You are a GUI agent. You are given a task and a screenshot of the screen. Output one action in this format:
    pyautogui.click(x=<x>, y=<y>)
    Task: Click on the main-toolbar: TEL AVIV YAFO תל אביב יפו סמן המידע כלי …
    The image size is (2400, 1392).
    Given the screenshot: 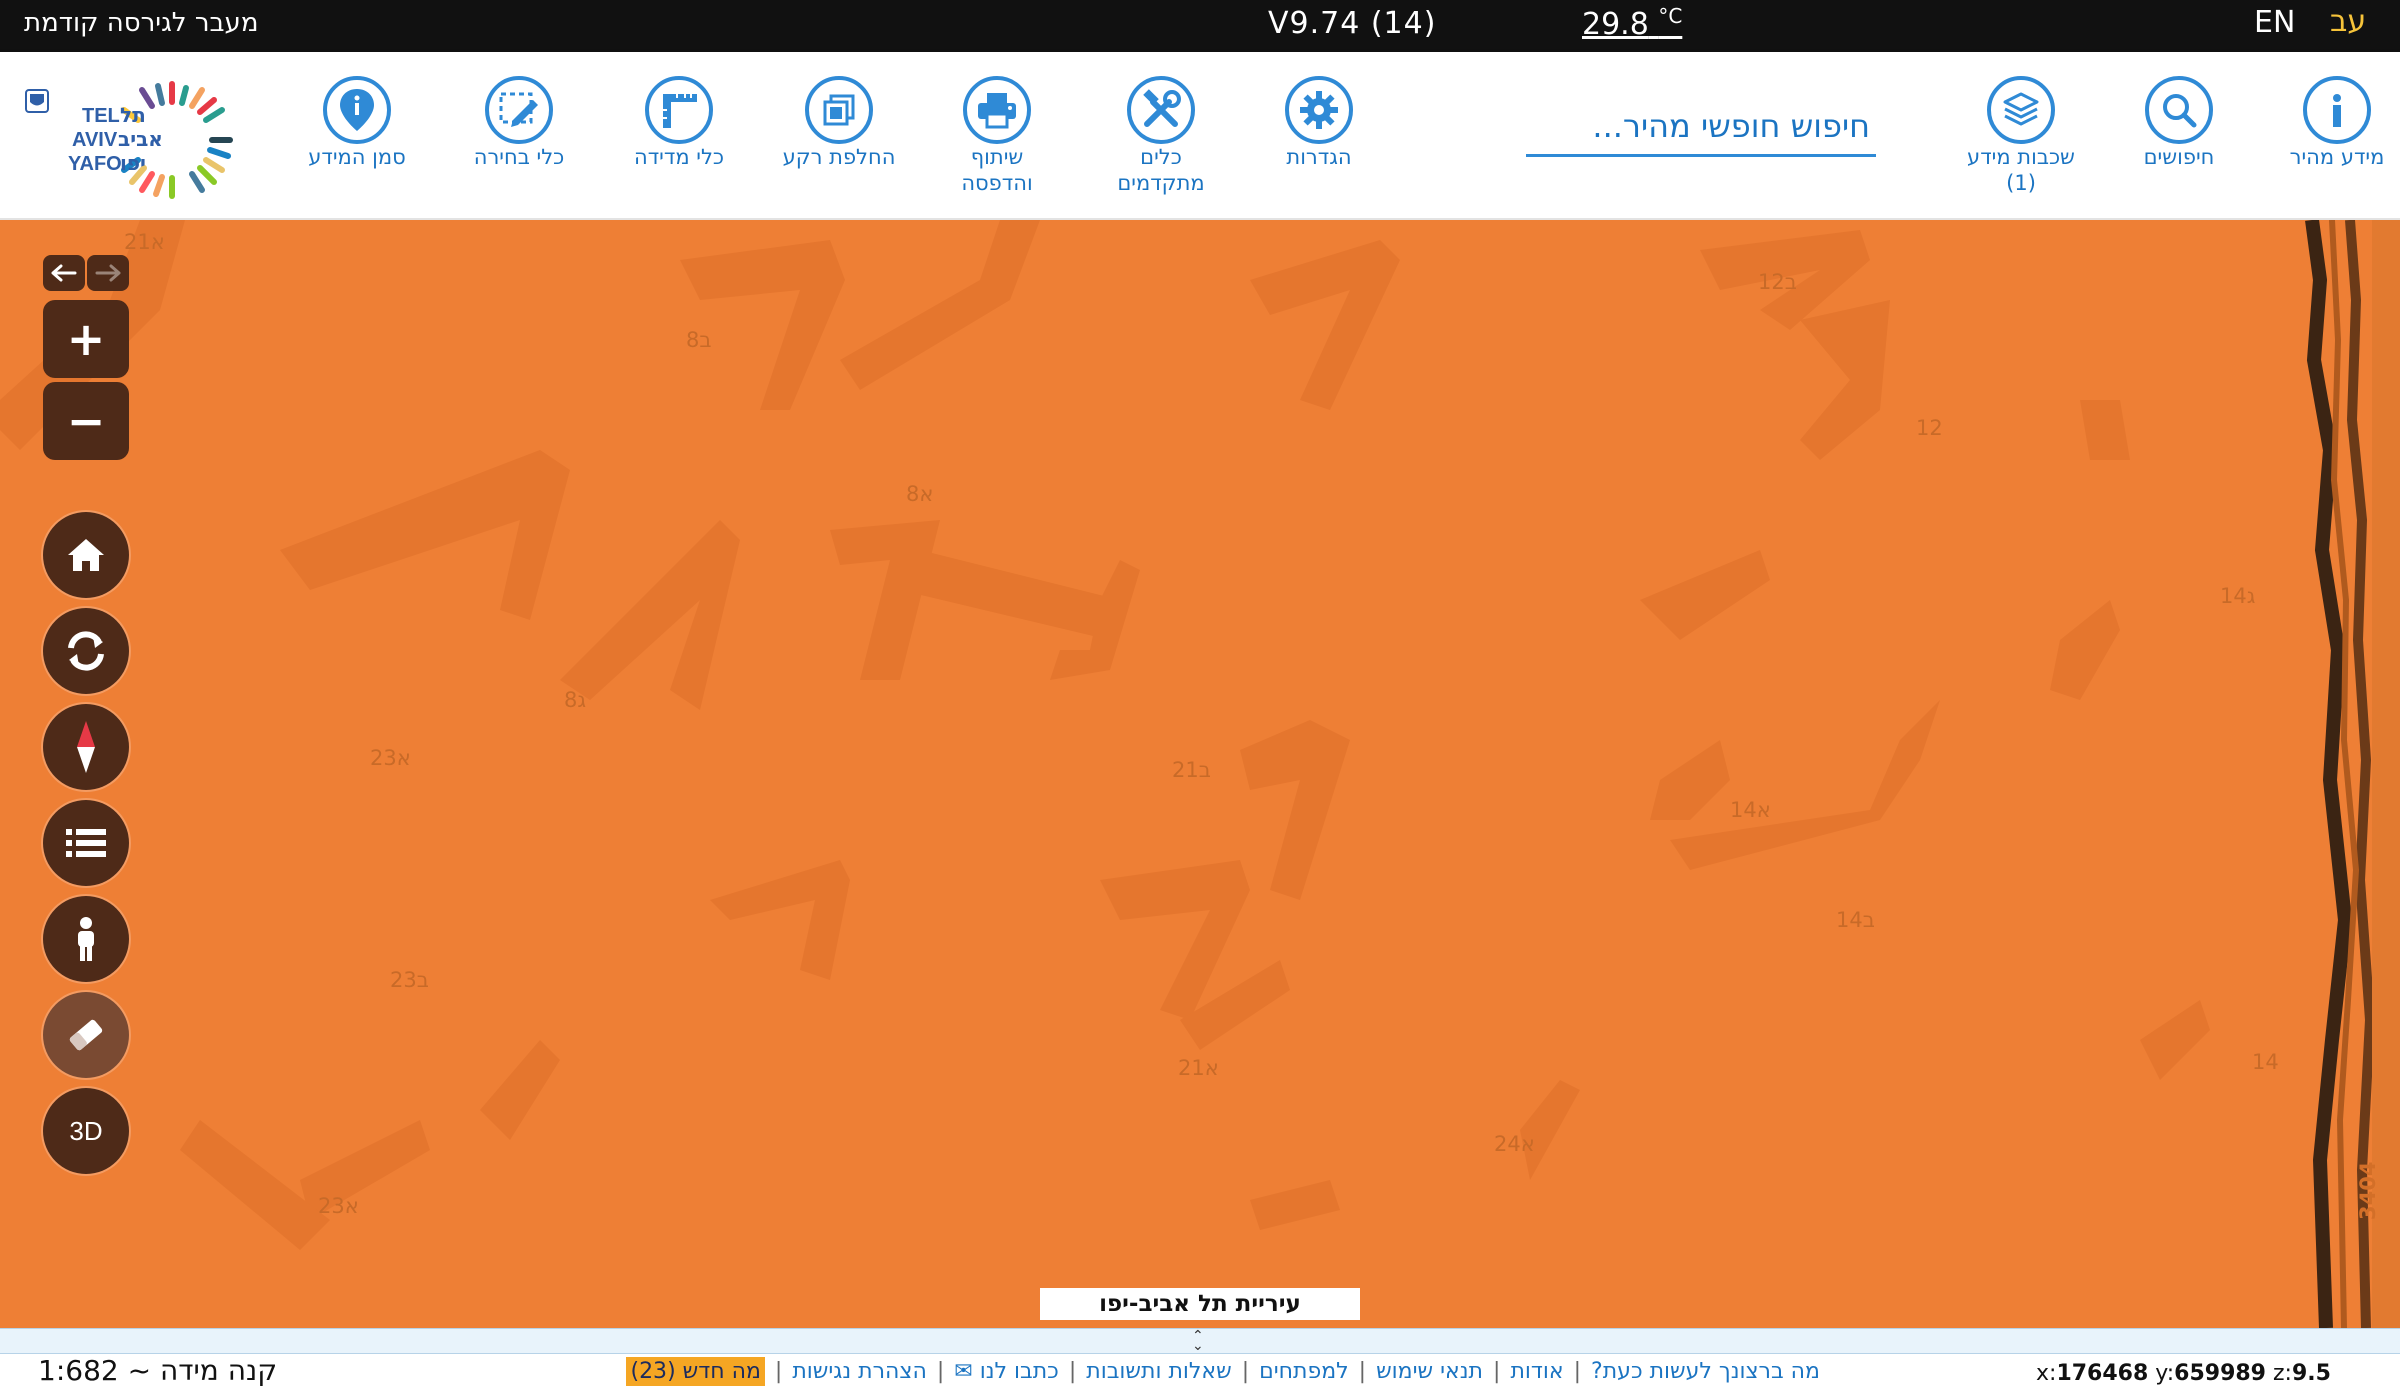 What is the action you would take?
    pyautogui.click(x=1200, y=136)
    